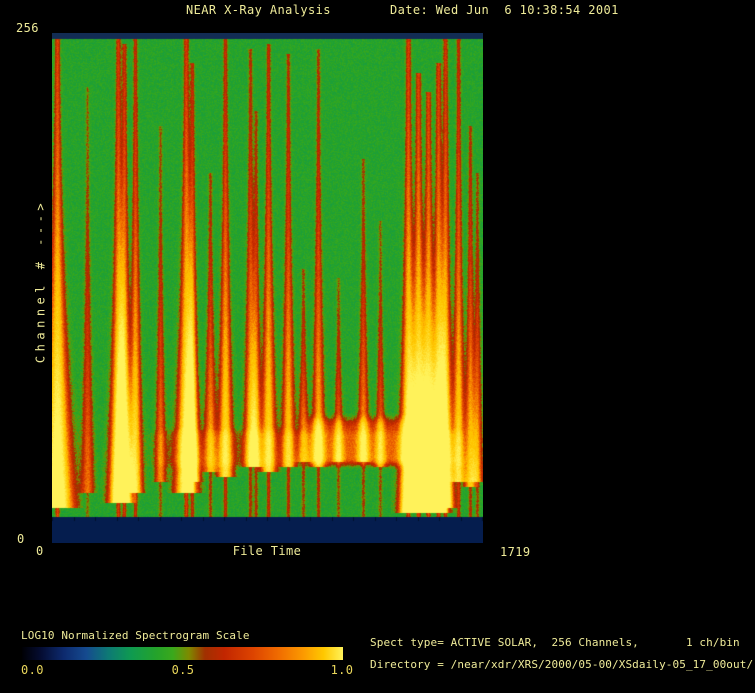 This screenshot has height=693, width=755. I want to click on colorbar-tick-mid: 0.5, so click(183, 670).